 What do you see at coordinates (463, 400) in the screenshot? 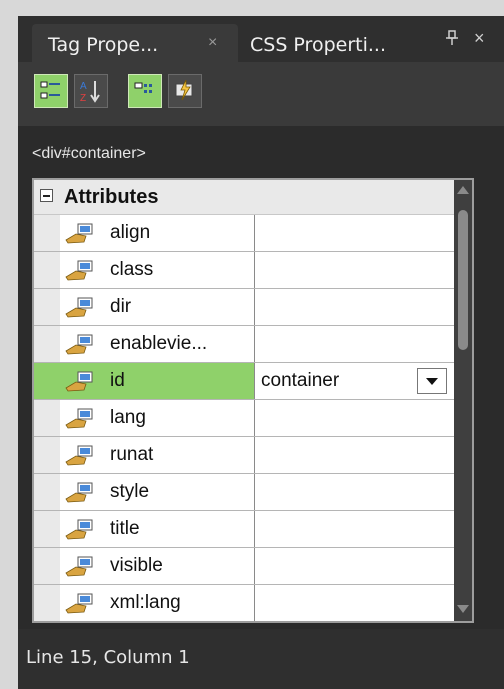
I see `vertical-scrollbar` at bounding box center [463, 400].